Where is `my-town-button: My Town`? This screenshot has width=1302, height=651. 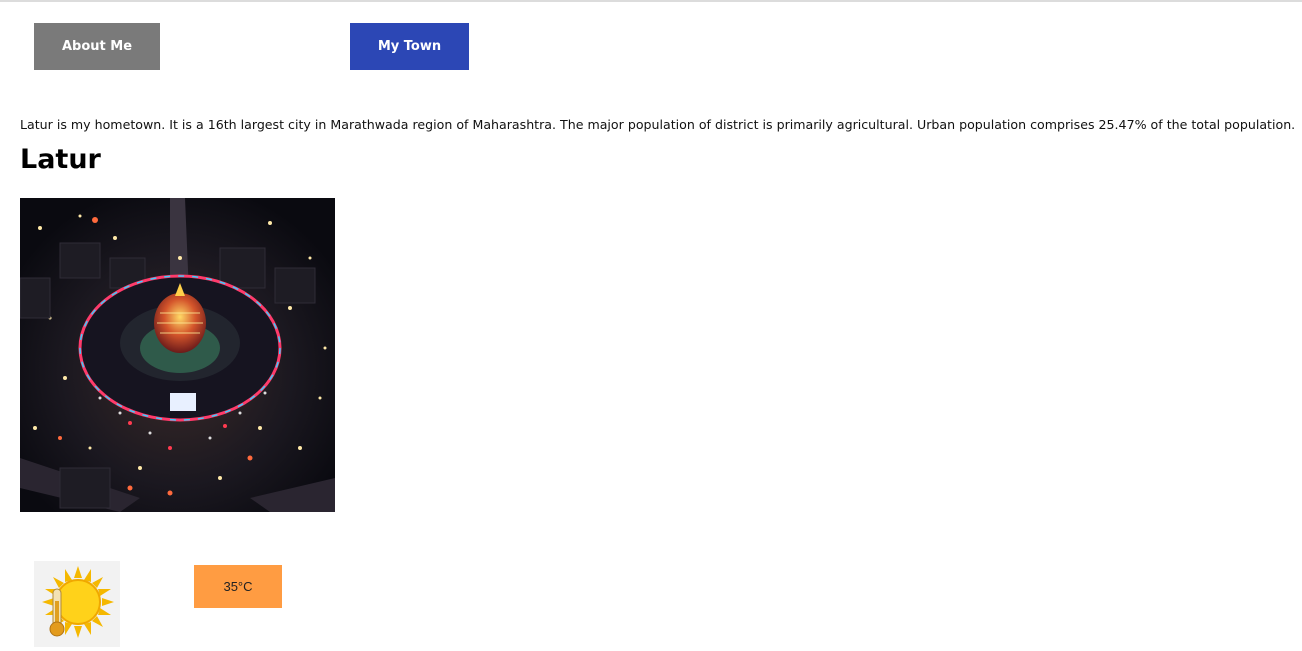
my-town-button: My Town is located at coordinates (409, 46).